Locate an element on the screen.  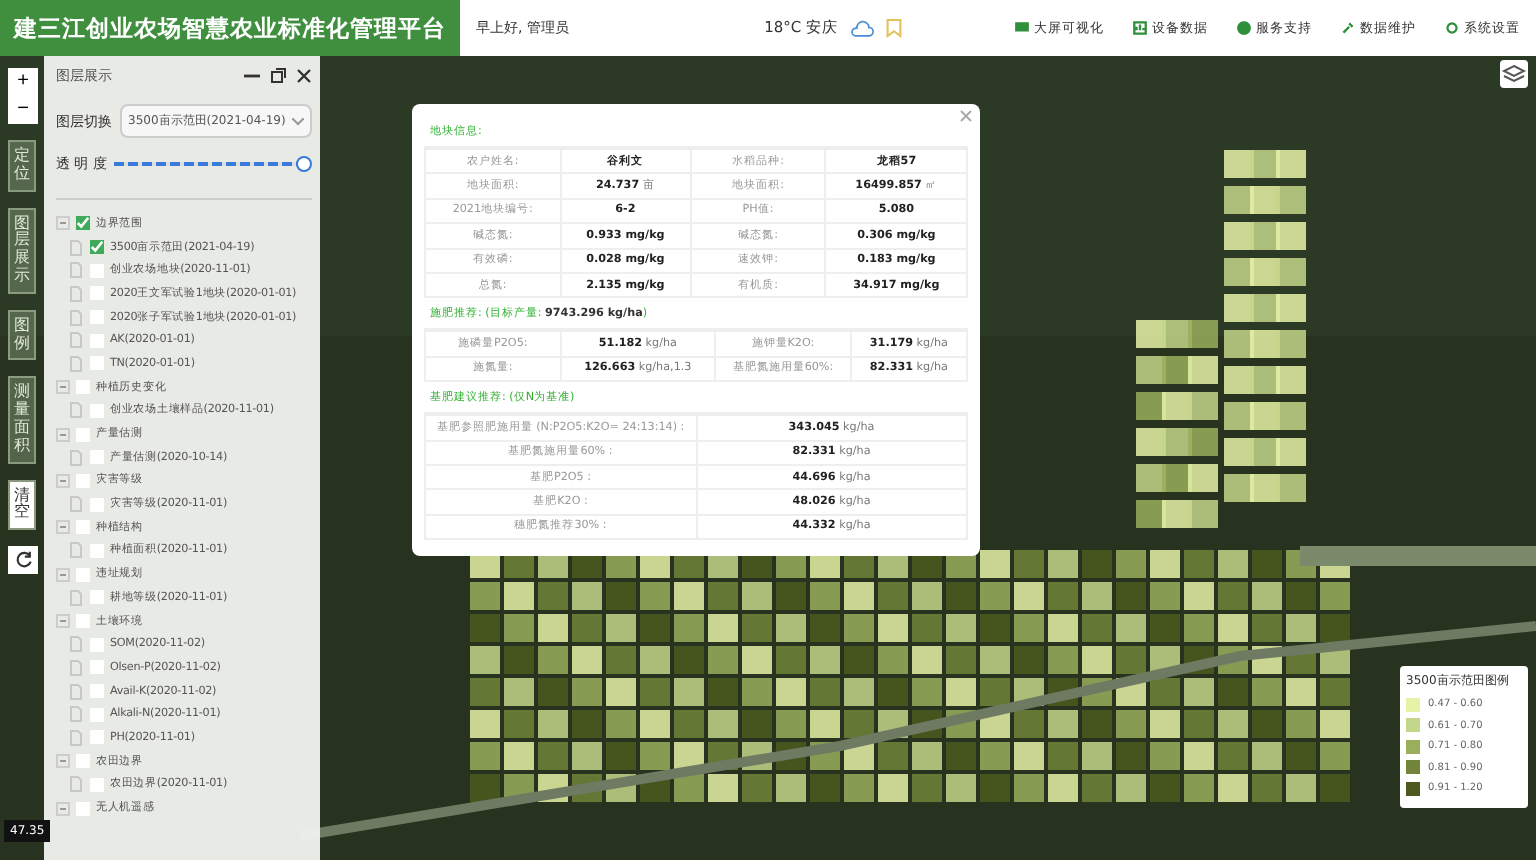
map-tool-button: 测量面积 is located at coordinates (22, 420).